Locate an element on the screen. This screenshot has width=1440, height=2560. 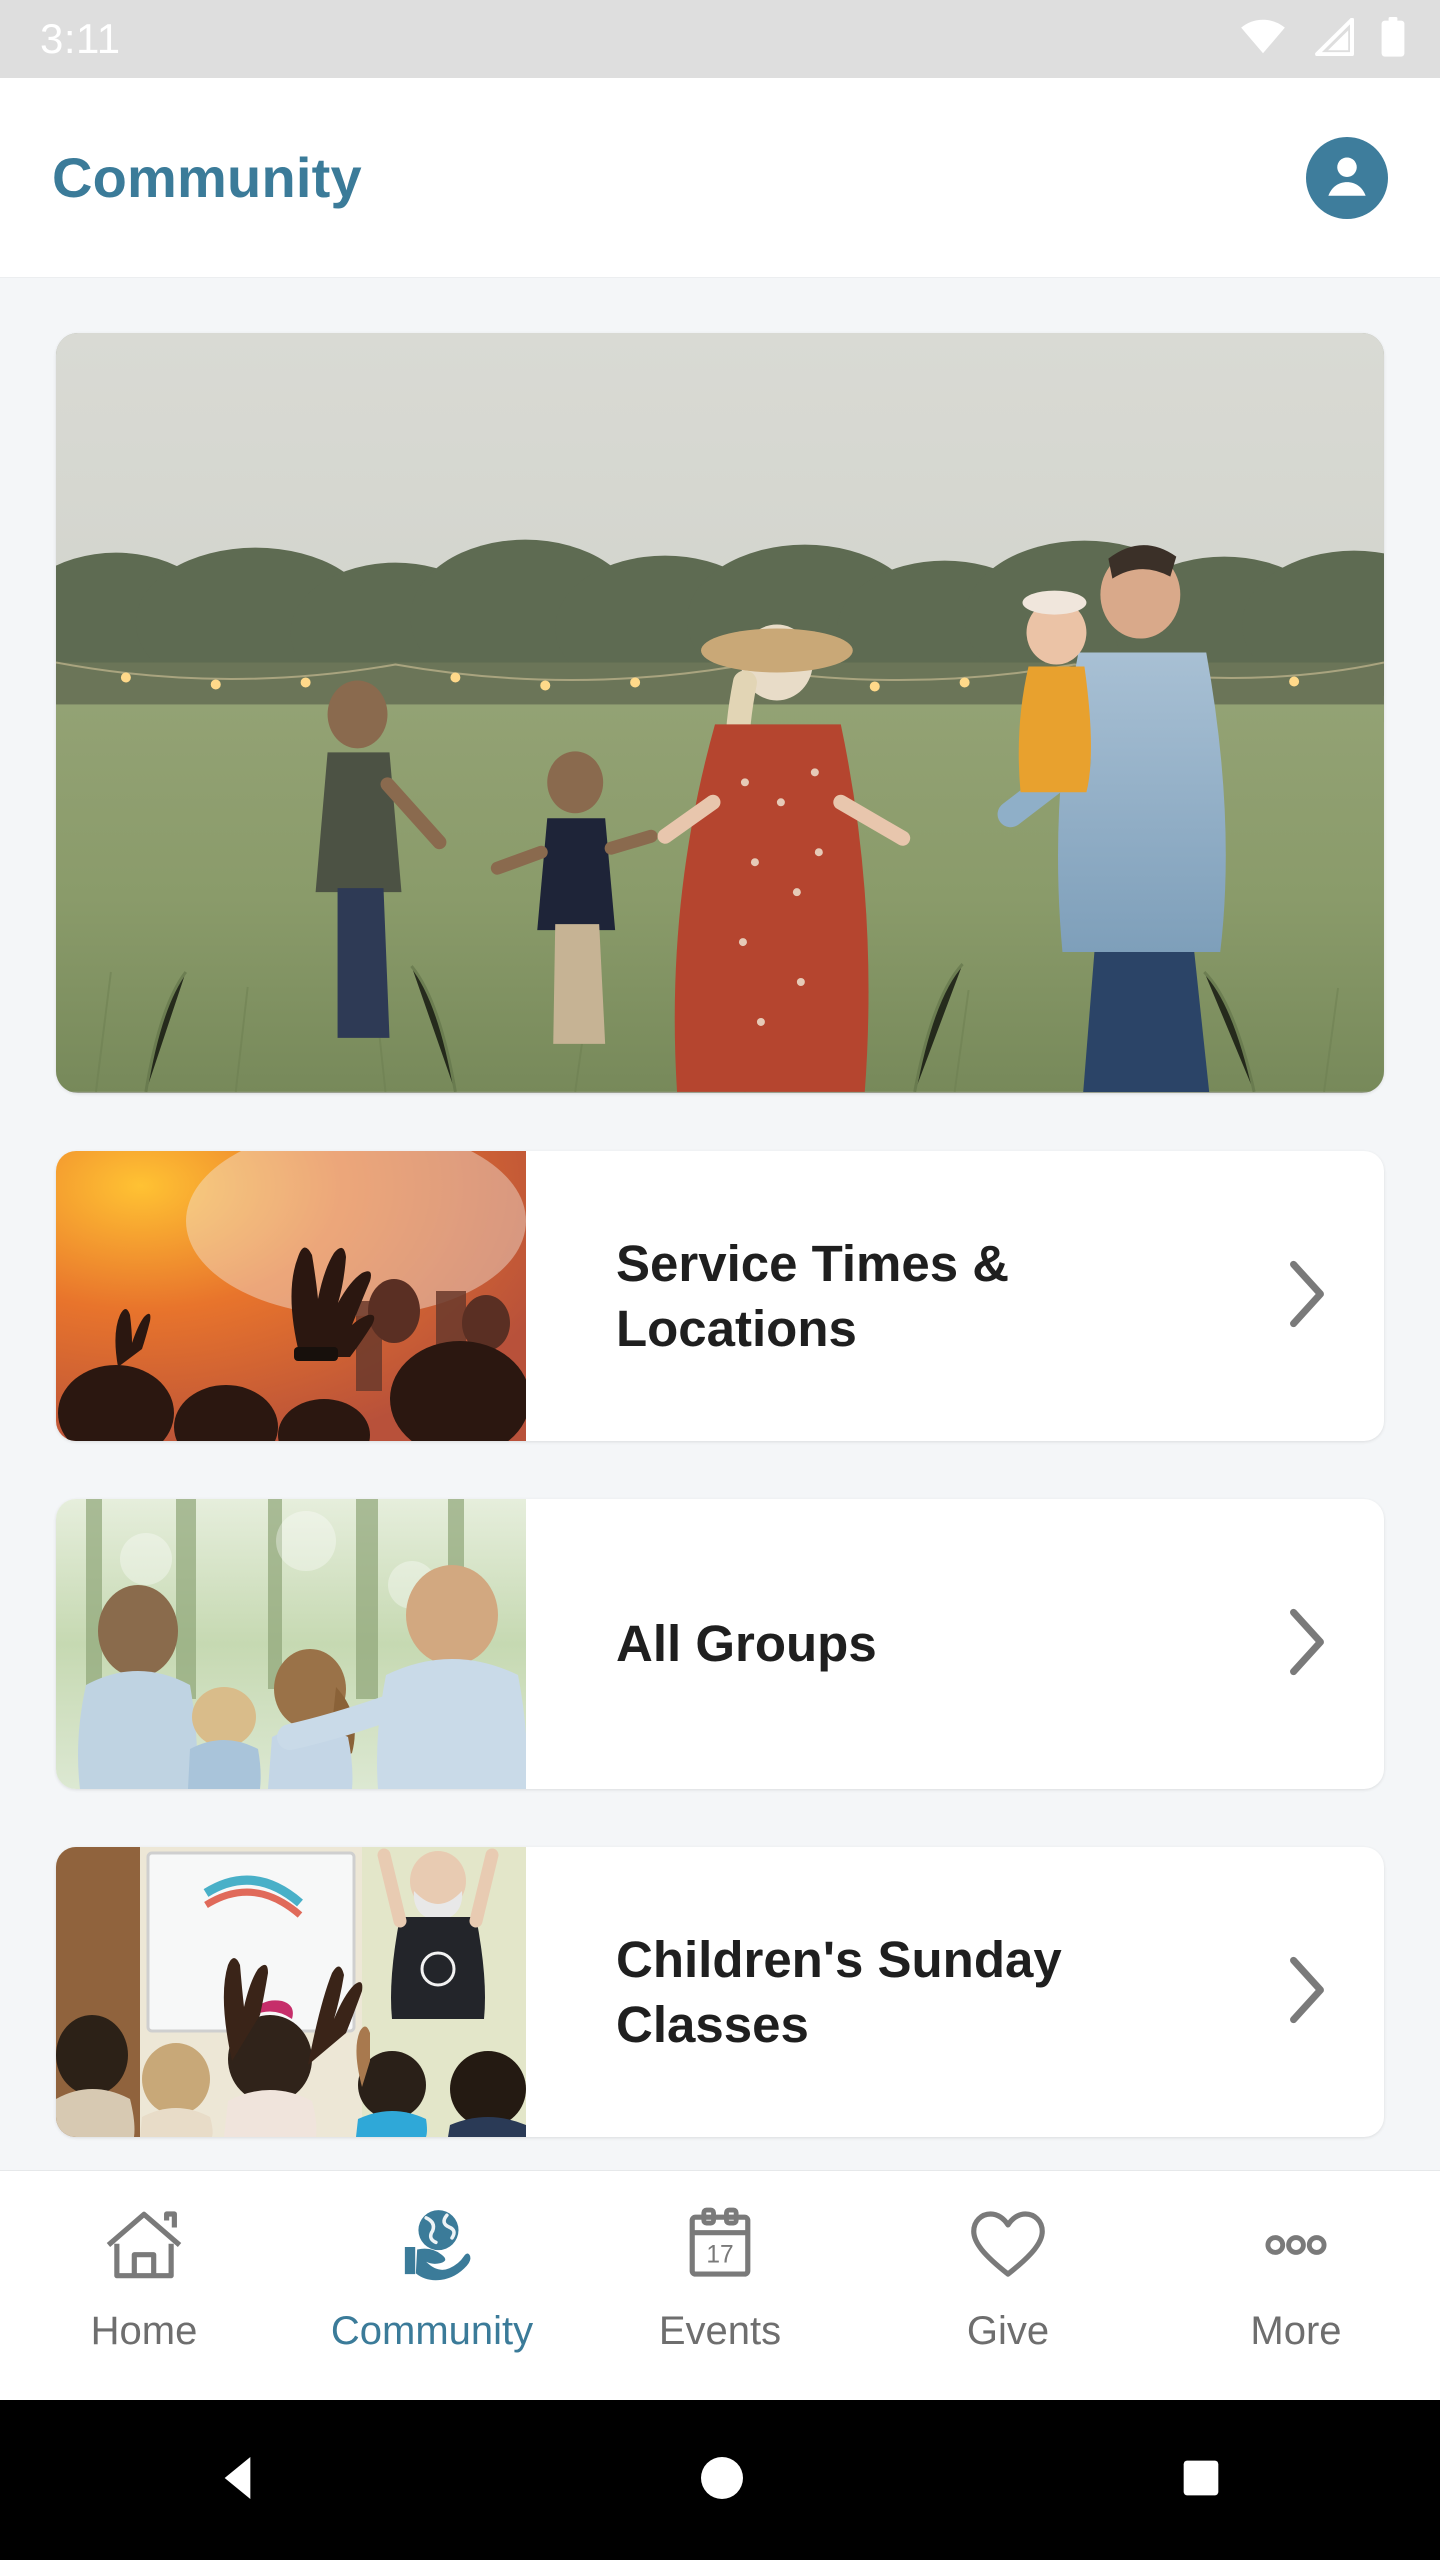
list-item-title: Children's Sunday Classes is located at coordinates (839, 1991).